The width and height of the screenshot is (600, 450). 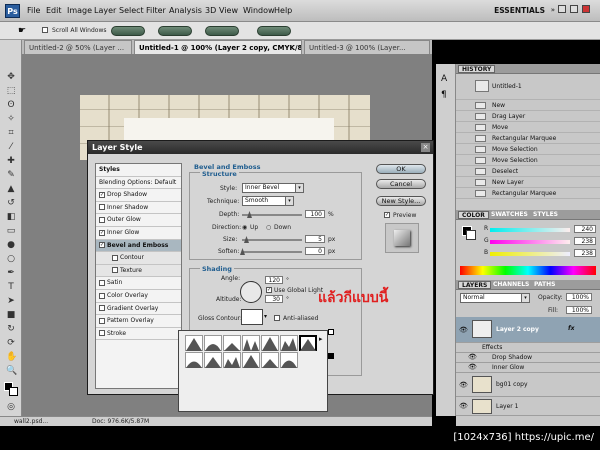 I want to click on path-select-icon: ➤, so click(x=11, y=301).